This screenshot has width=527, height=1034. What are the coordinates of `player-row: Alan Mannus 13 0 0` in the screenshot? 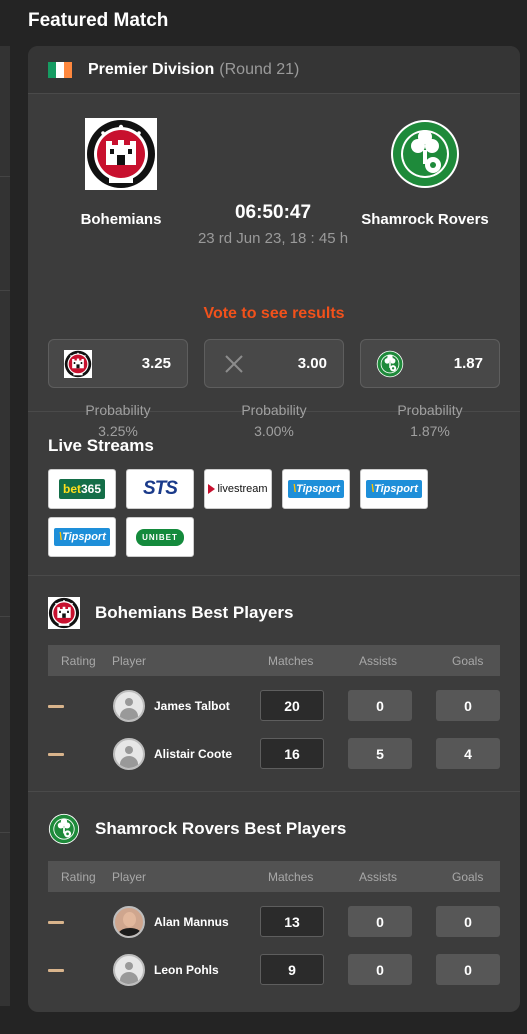 It's located at (274, 922).